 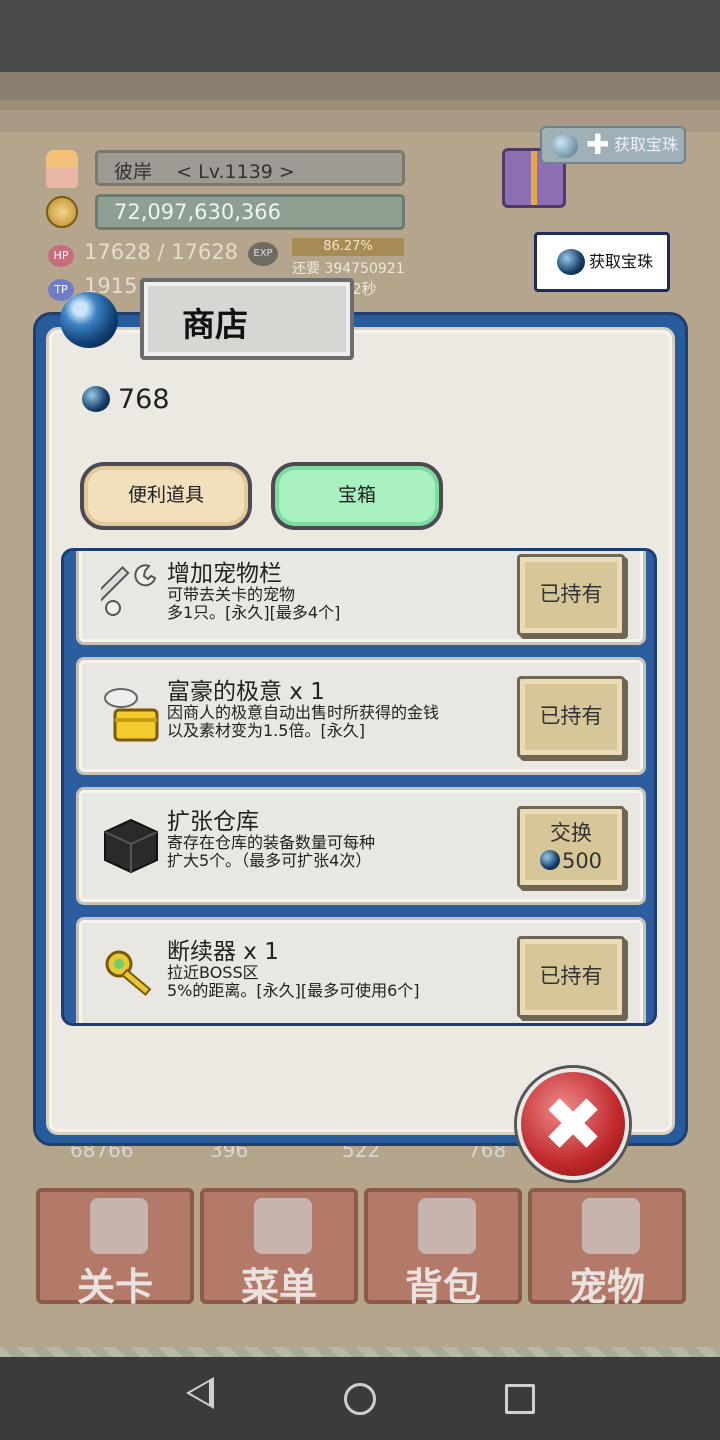 I want to click on shop-title-plate: 商店, so click(x=247, y=319).